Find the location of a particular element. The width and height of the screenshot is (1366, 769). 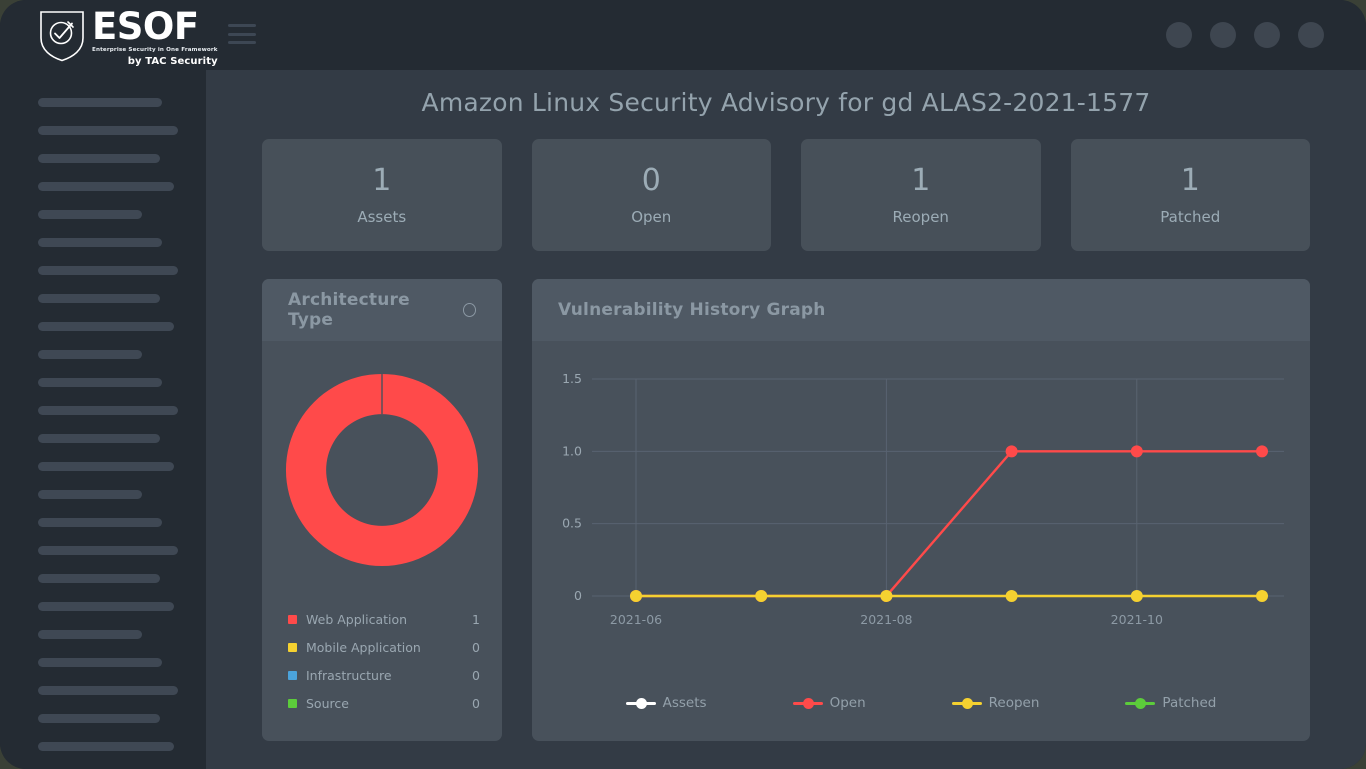

legend-count: 0 is located at coordinates (476, 647).